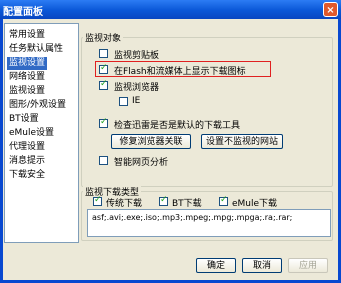 This screenshot has width=341, height=283. What do you see at coordinates (27, 35) in the screenshot?
I see `sidebar-item-general: 常用设置` at bounding box center [27, 35].